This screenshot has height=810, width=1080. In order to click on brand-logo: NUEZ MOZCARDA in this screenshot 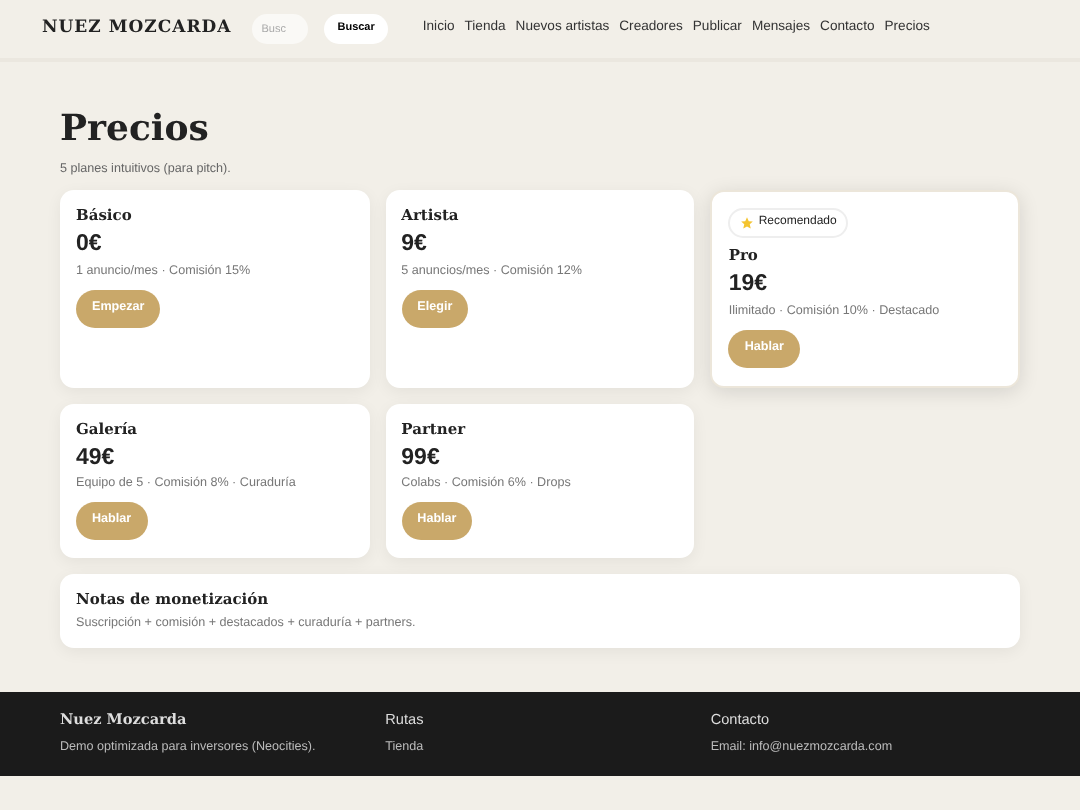, I will do `click(137, 29)`.